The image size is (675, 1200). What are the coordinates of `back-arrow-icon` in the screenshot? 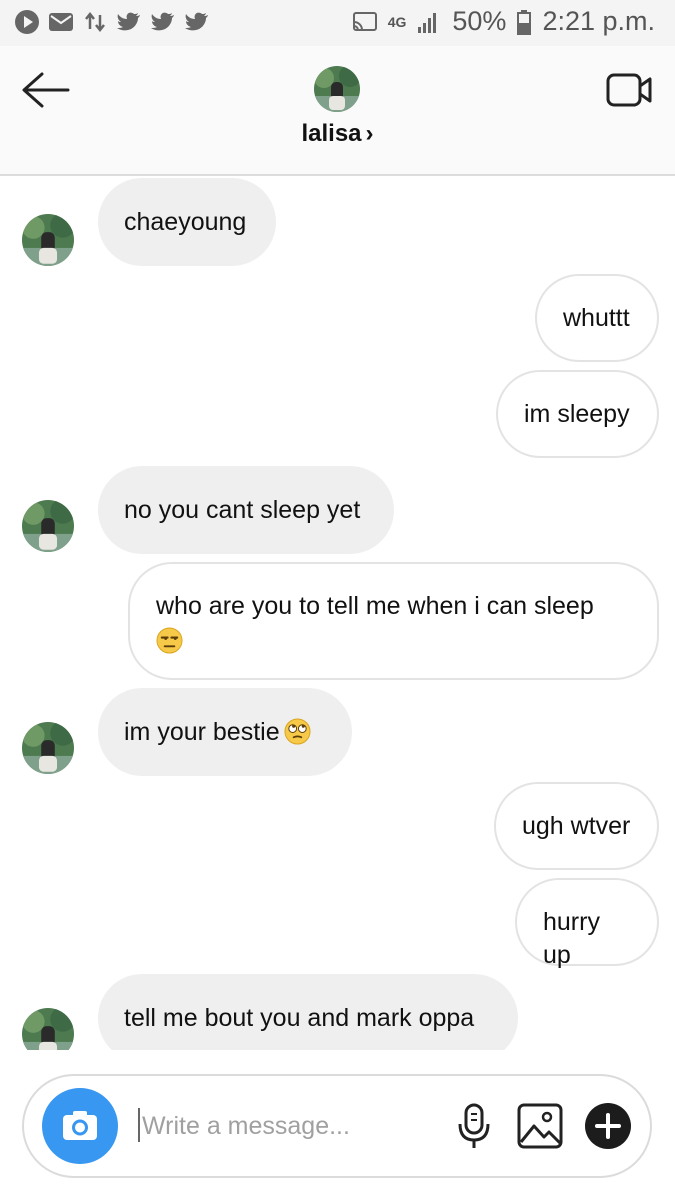 It's located at (46, 90).